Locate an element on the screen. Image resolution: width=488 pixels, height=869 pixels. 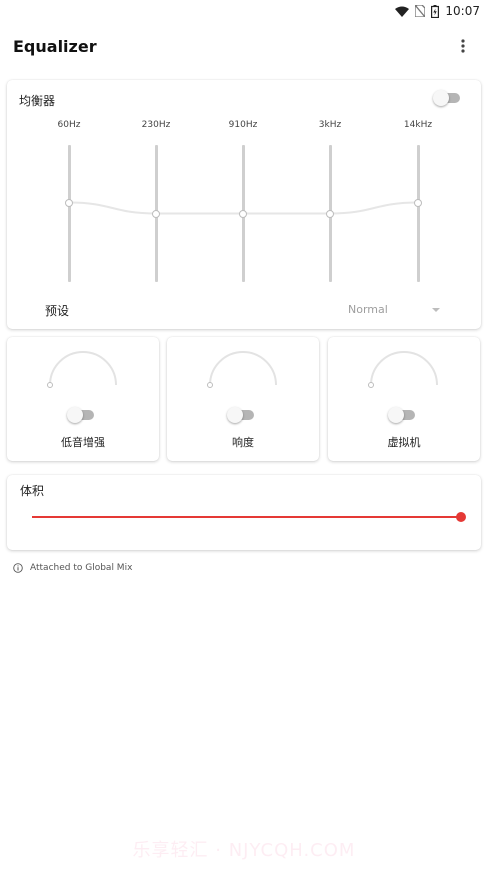
volume-label: 体积 is located at coordinates (32, 491).